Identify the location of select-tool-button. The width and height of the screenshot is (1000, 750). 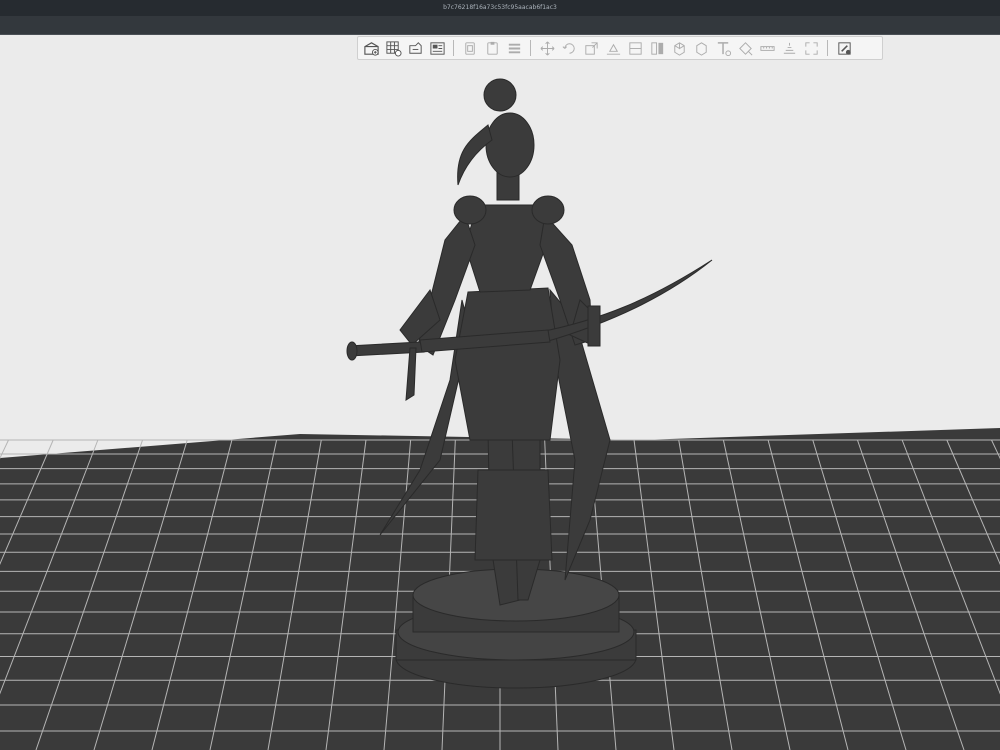
(415, 48).